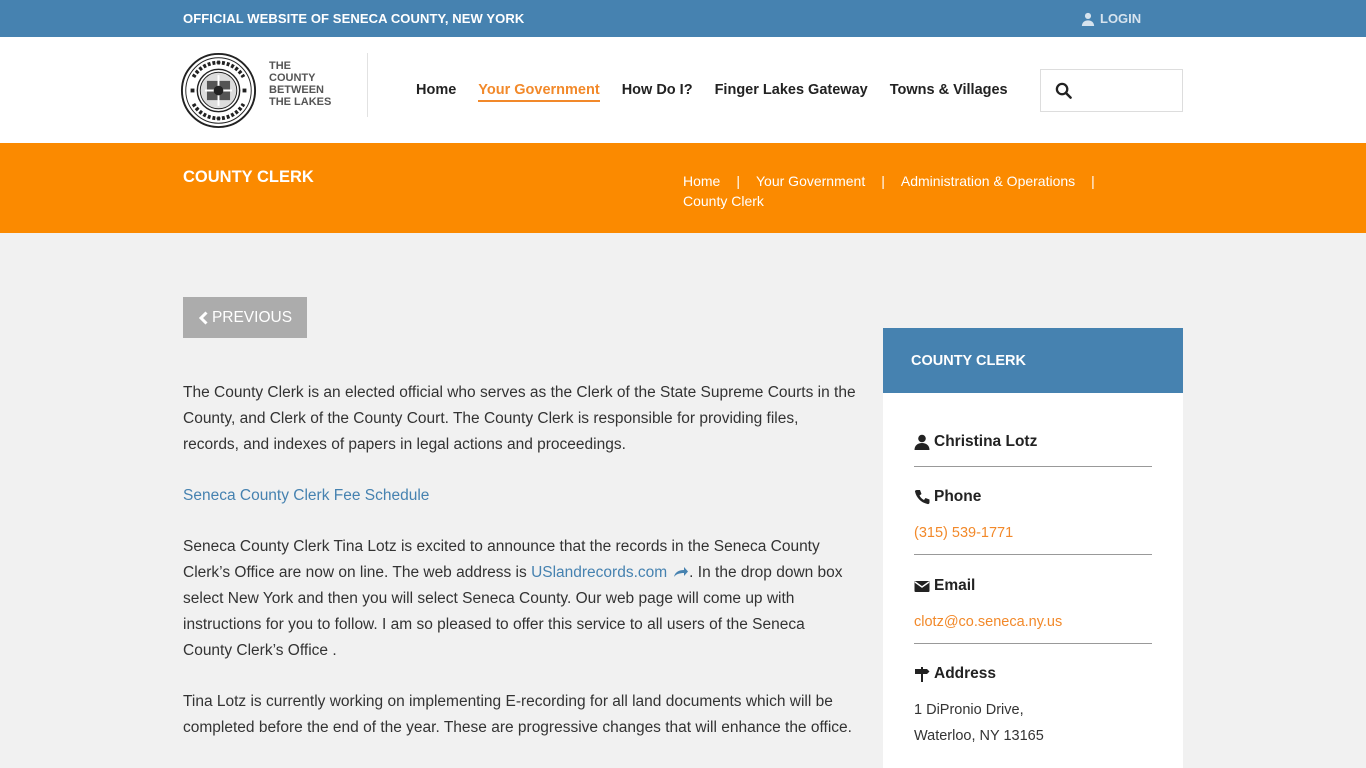  What do you see at coordinates (965, 673) in the screenshot?
I see `address-label-text: Address` at bounding box center [965, 673].